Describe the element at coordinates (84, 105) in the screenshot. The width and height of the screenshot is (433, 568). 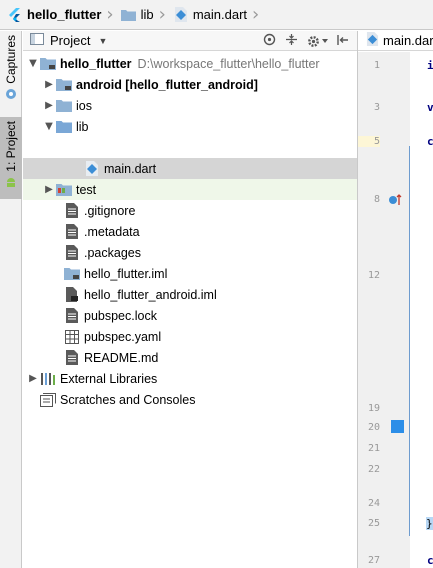
I see `tree-item-label: ios` at that location.